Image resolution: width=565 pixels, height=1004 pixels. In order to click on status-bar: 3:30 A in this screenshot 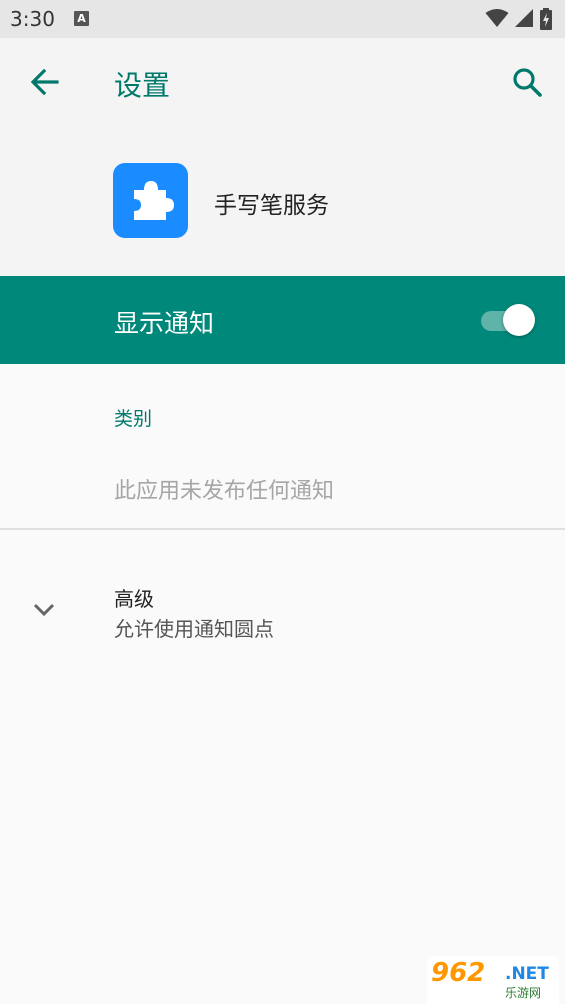, I will do `click(282, 19)`.